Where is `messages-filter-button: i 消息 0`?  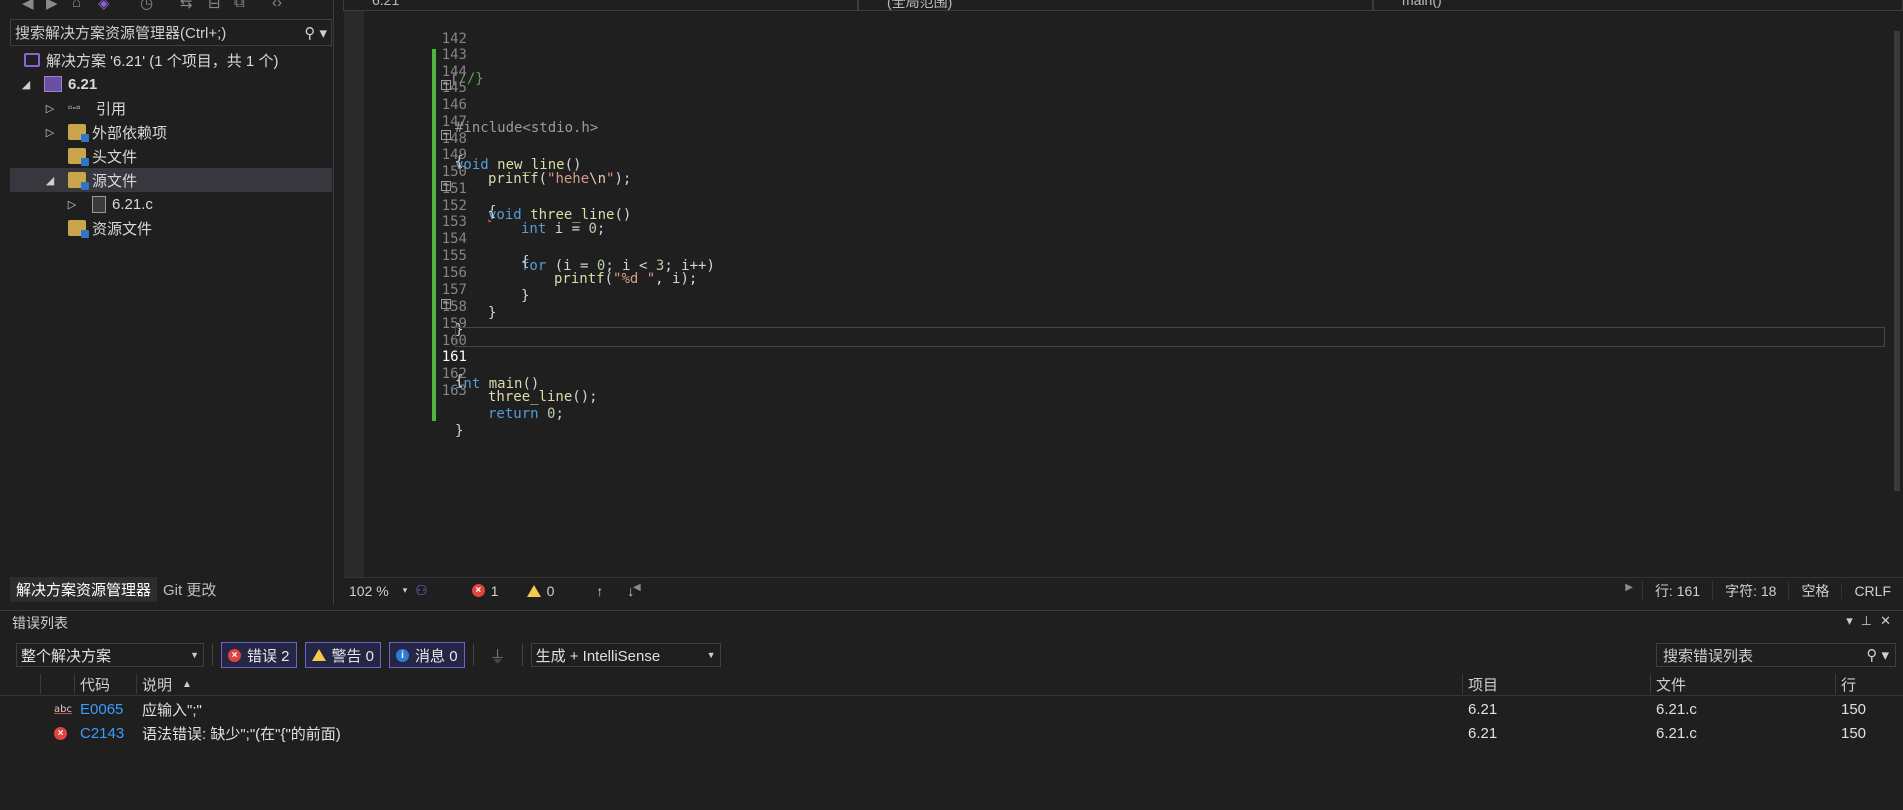 messages-filter-button: i 消息 0 is located at coordinates (427, 655).